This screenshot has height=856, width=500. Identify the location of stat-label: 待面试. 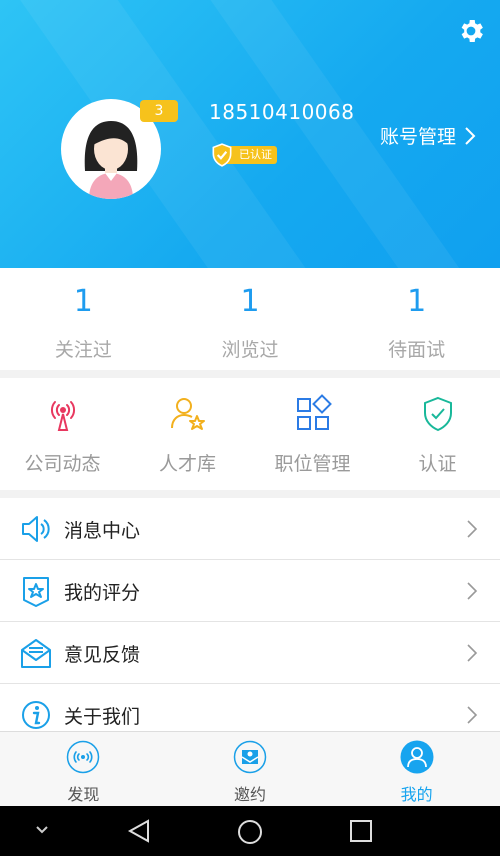
(417, 350).